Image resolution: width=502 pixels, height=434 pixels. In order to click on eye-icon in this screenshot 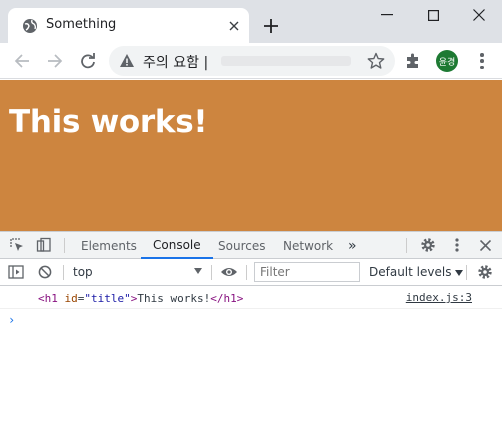, I will do `click(229, 272)`.